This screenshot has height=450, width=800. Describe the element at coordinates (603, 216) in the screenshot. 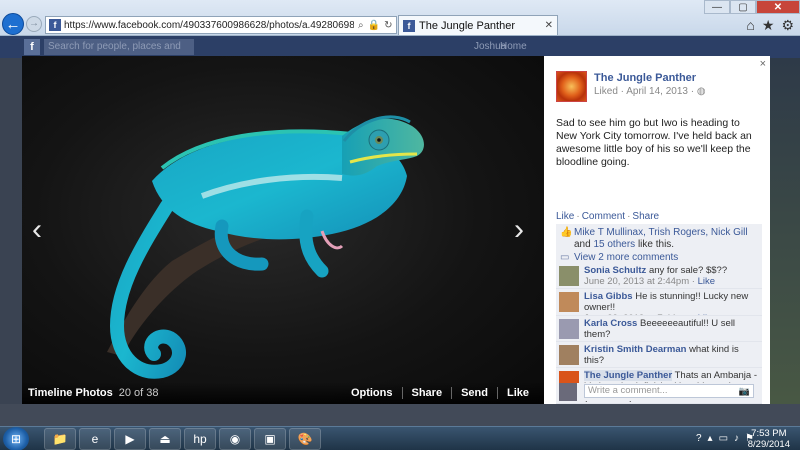

I see `post-comment-link: Comment` at that location.